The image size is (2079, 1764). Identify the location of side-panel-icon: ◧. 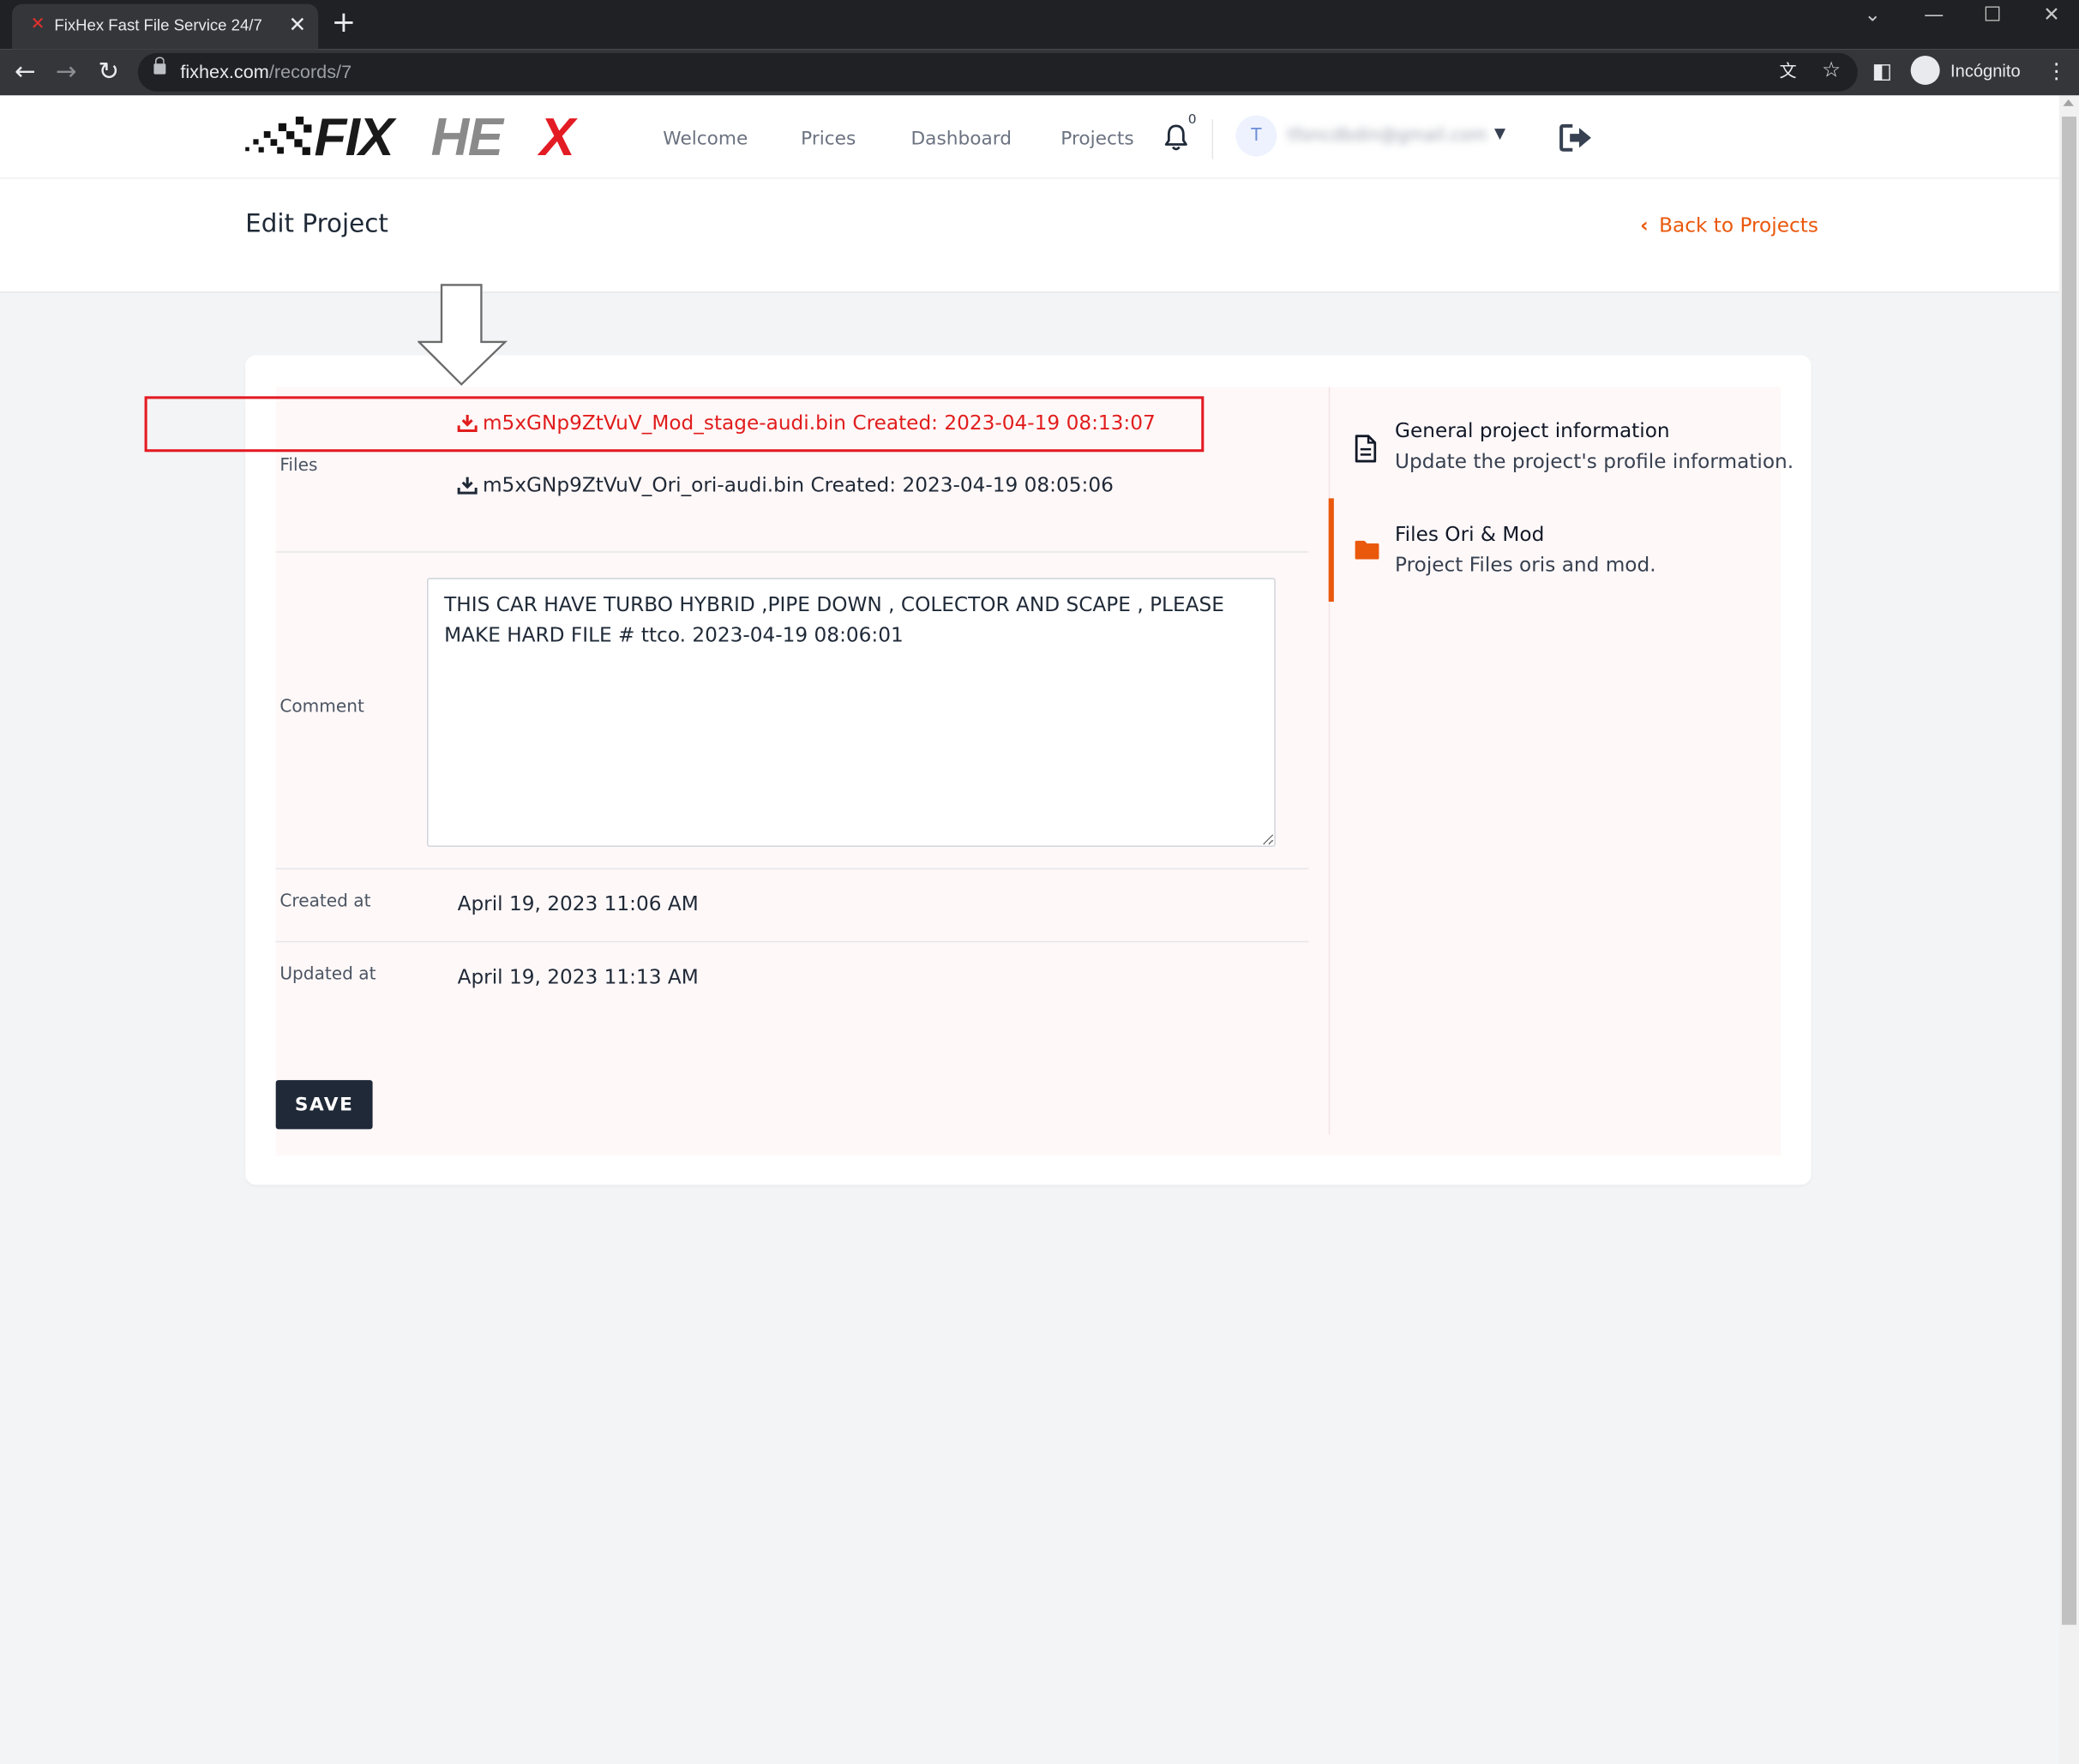
(1882, 71).